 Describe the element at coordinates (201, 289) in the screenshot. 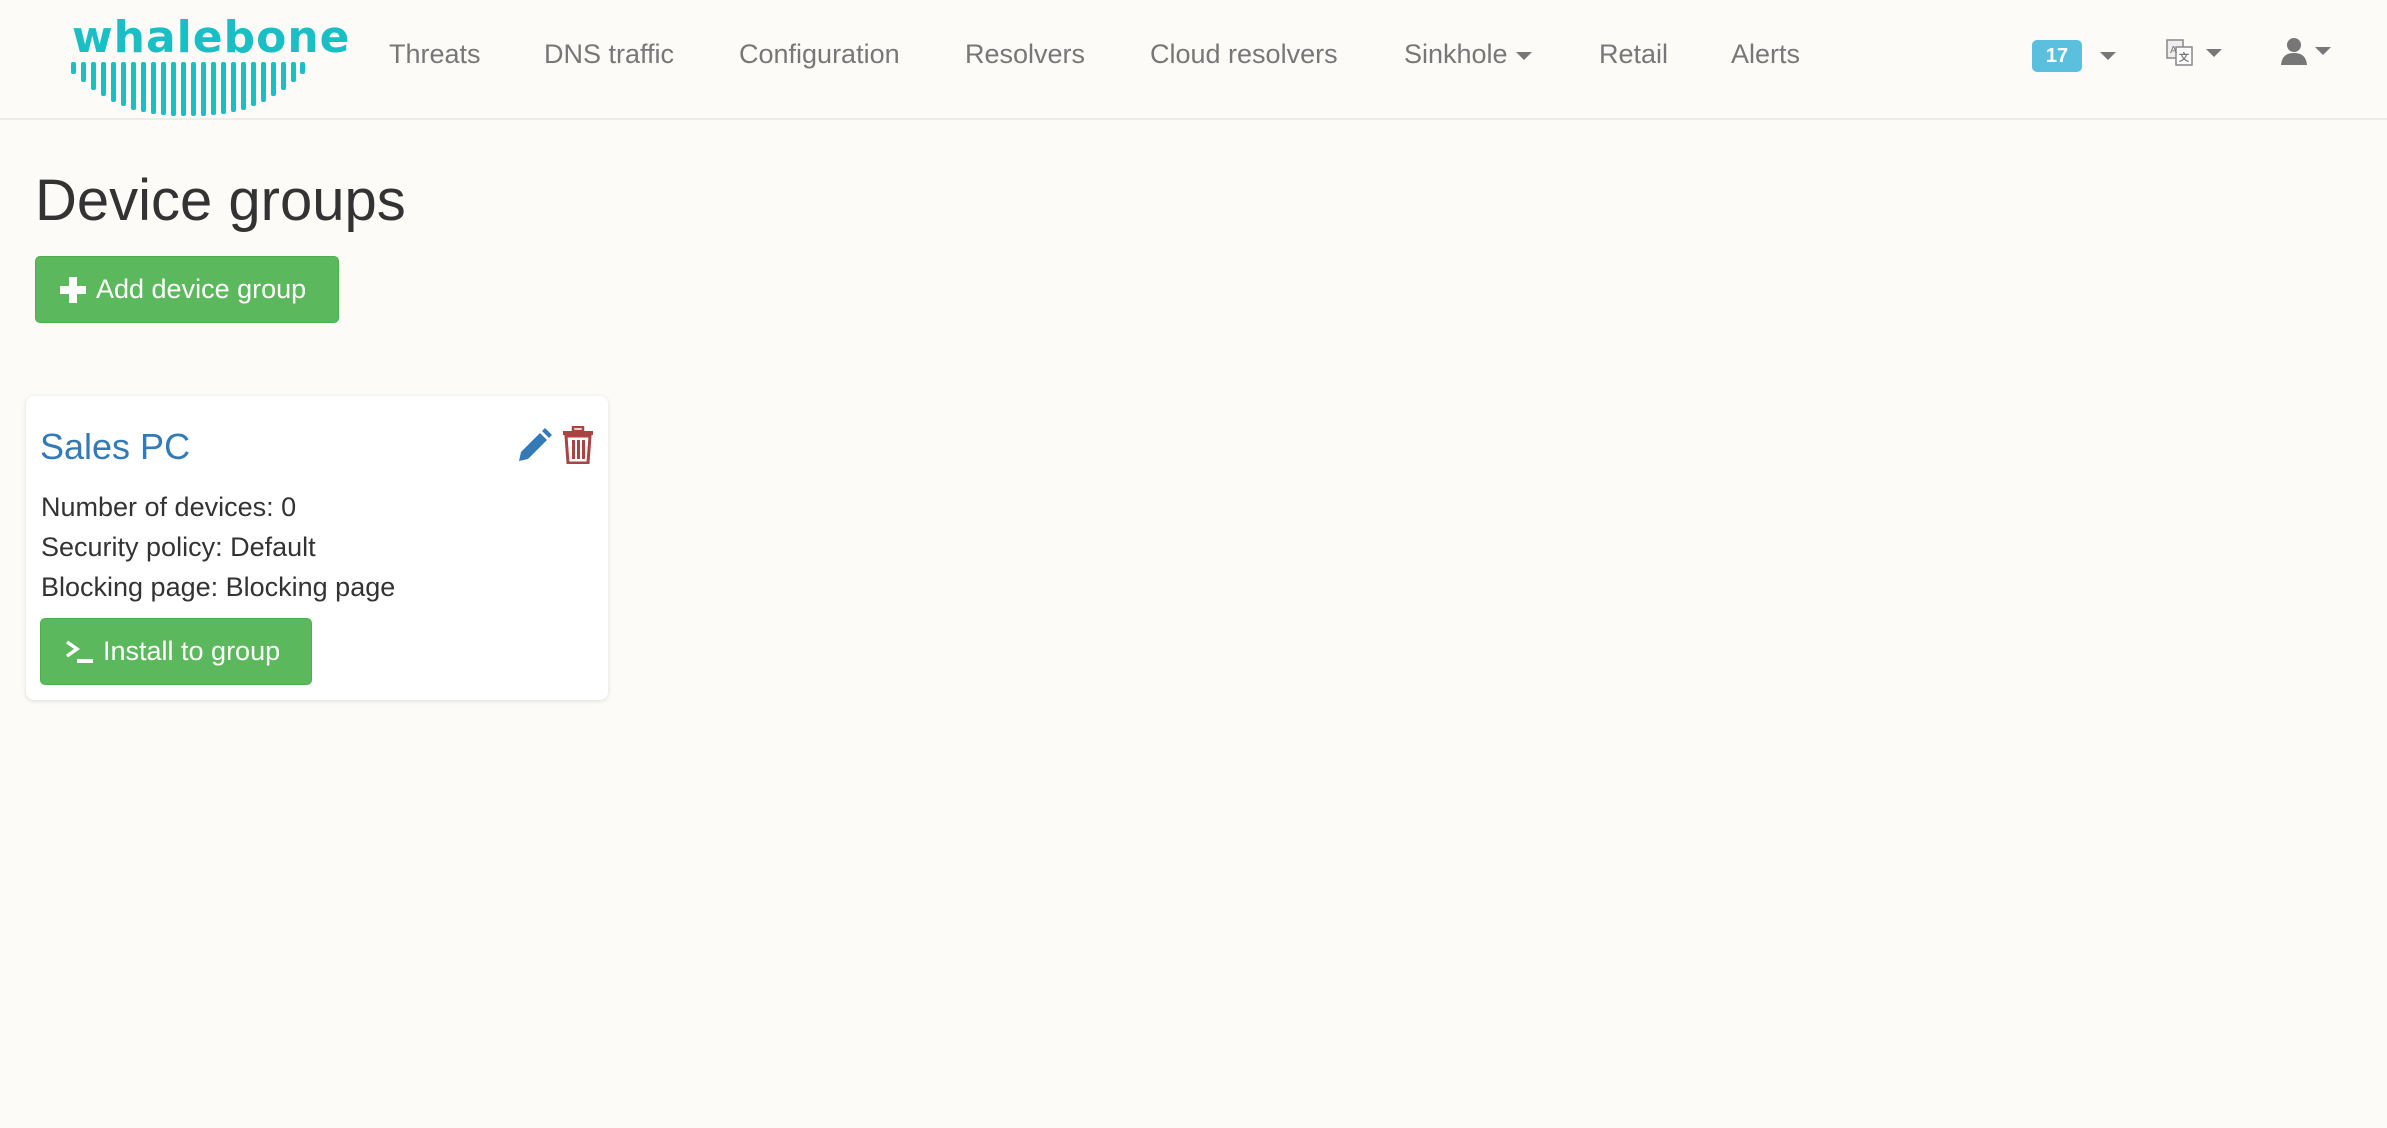

I see `add-device-group-label: Add device group` at that location.